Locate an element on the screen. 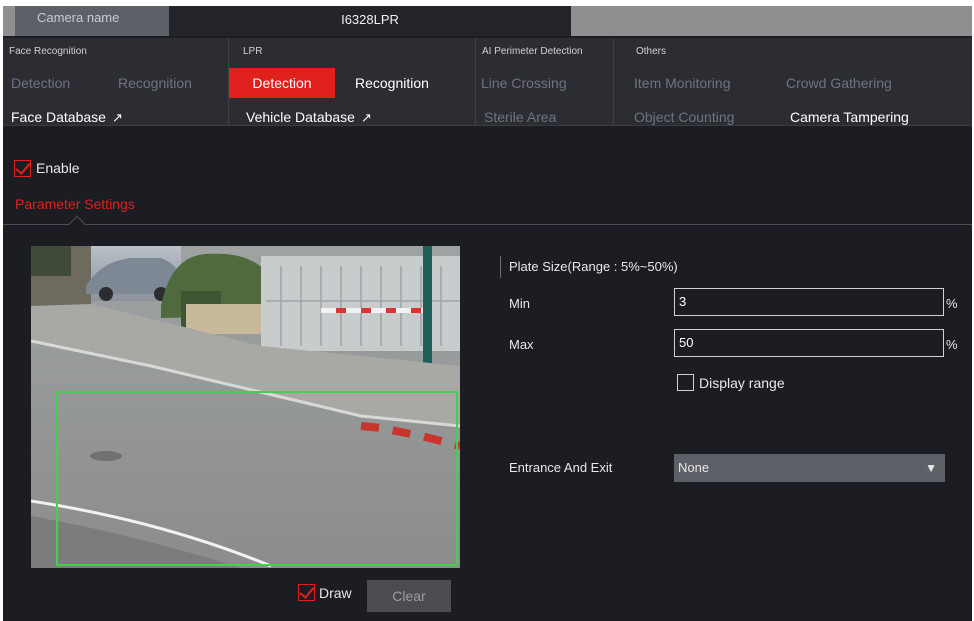  max-label: Max is located at coordinates (521, 344).